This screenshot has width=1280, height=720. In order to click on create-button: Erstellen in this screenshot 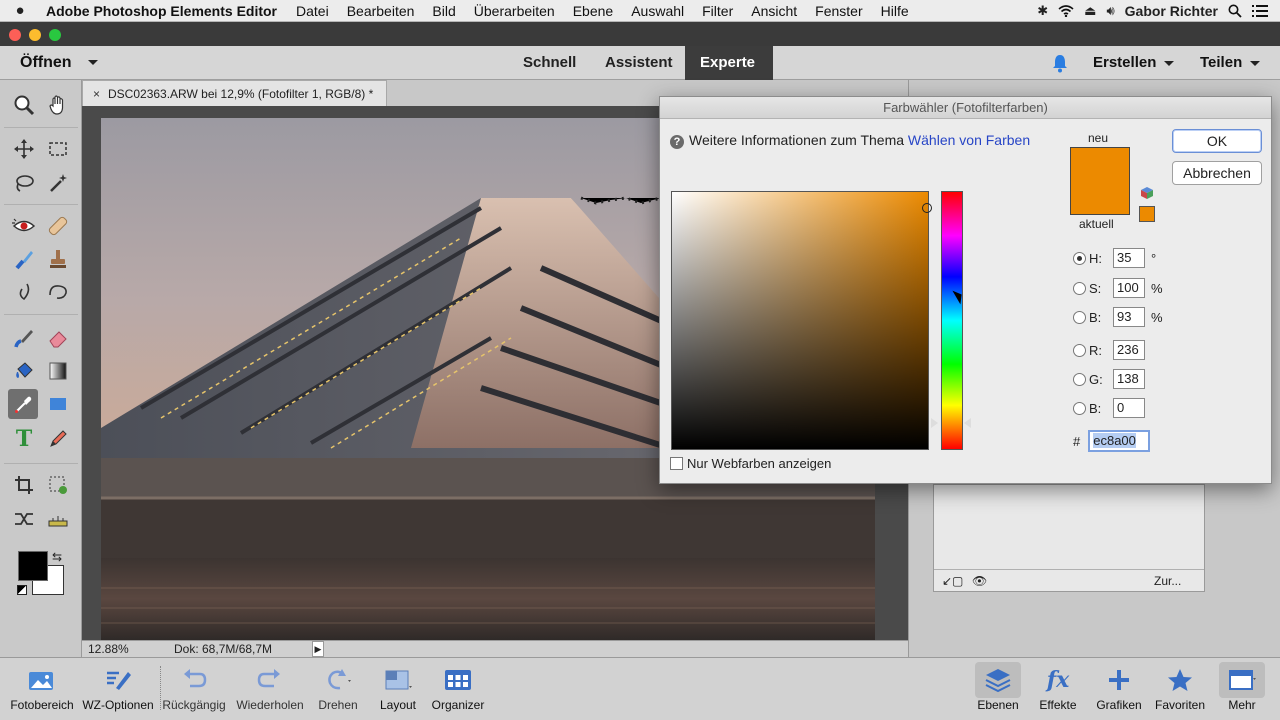, I will do `click(1134, 62)`.